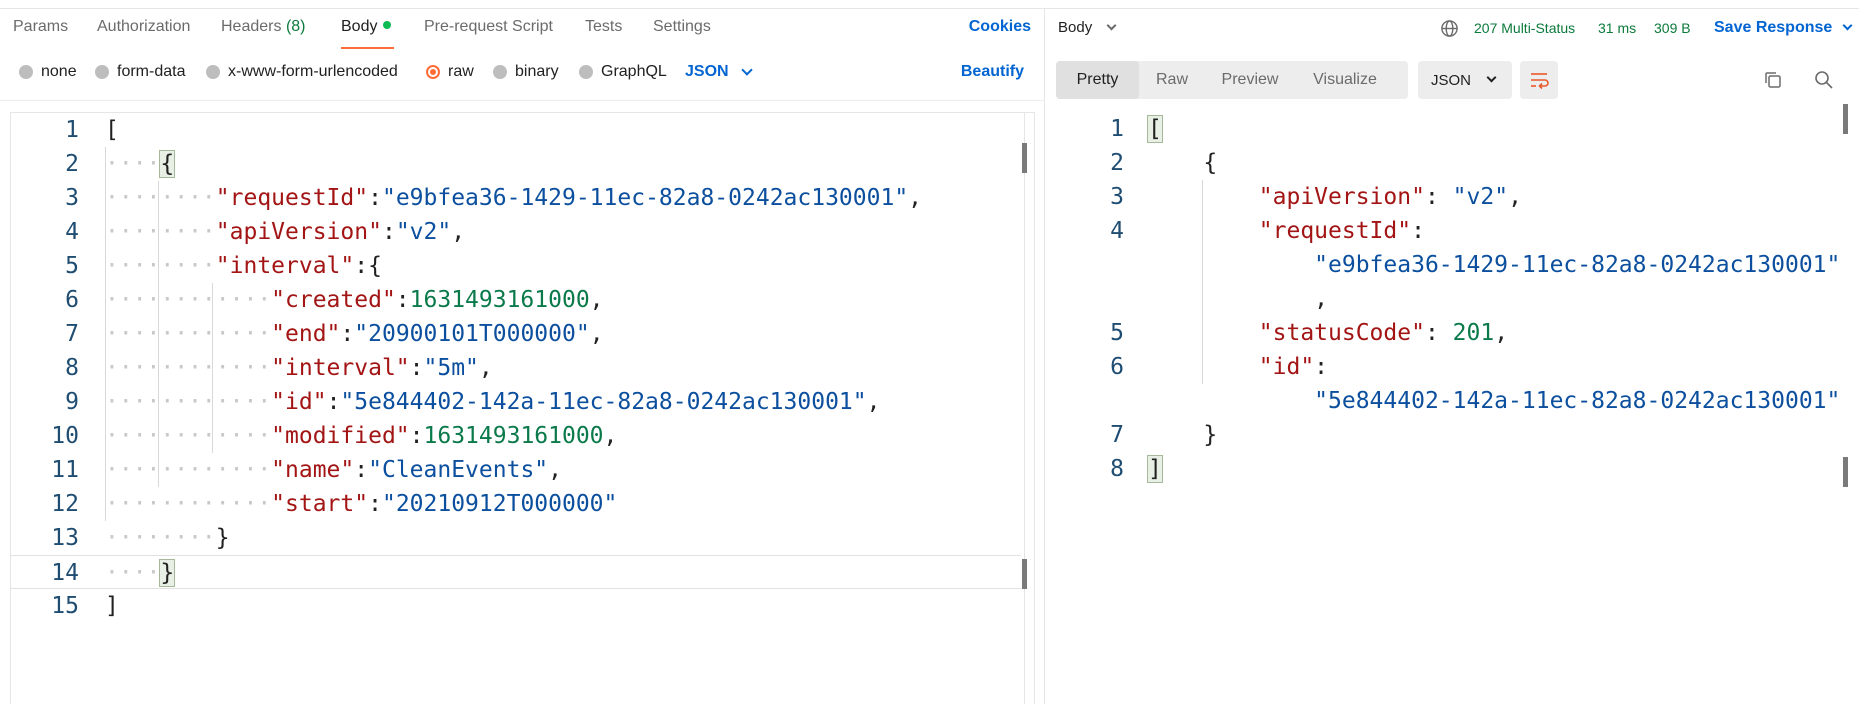  I want to click on mode-none-label: none, so click(59, 71).